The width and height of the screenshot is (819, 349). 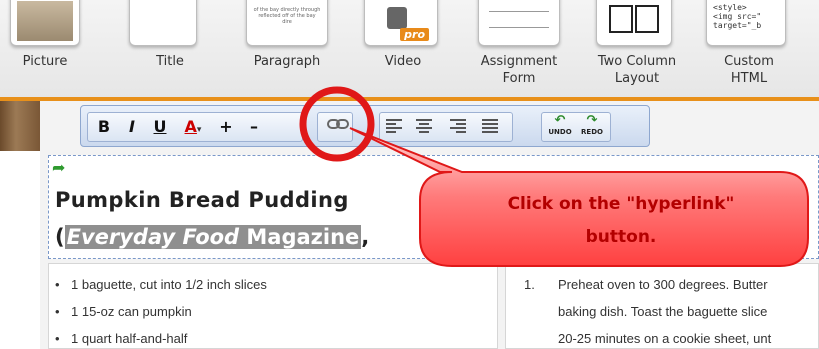 What do you see at coordinates (153, 237) in the screenshot?
I see `selected-italic-text: Everyday Food` at bounding box center [153, 237].